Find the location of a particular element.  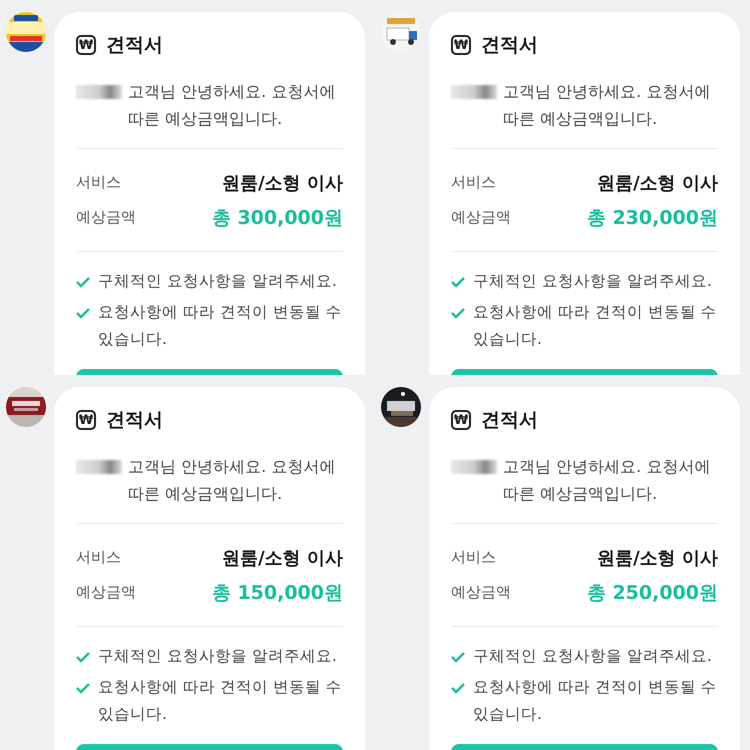

price-value: 총 150,000원 is located at coordinates (277, 593).